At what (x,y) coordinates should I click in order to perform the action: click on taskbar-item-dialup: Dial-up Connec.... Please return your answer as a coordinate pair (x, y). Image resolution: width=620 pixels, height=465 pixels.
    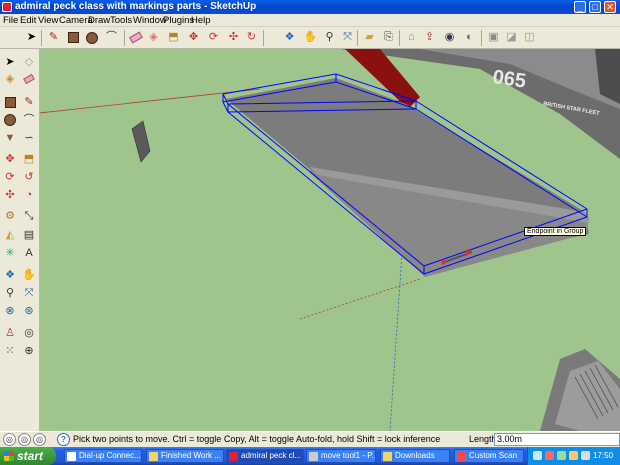
    Looking at the image, I should click on (103, 456).